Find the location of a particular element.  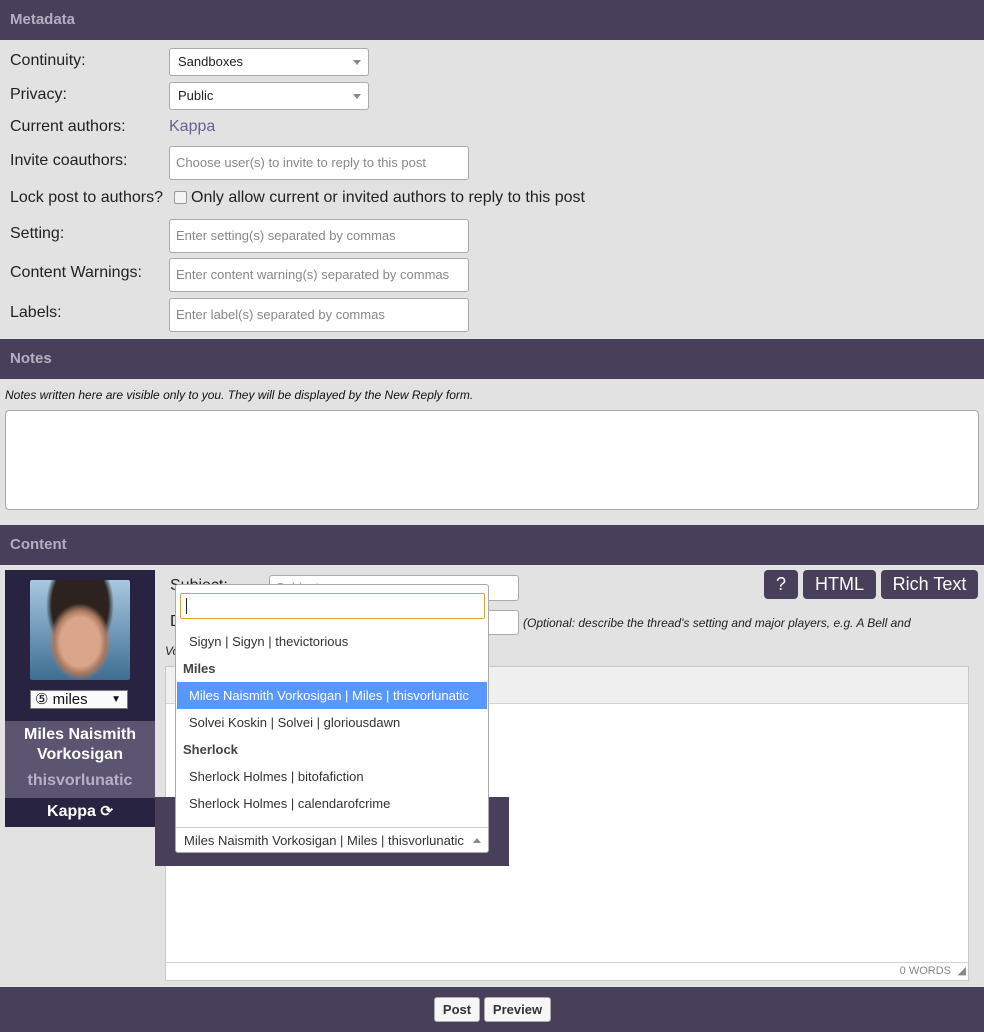

dropdown-search-input is located at coordinates (332, 606).